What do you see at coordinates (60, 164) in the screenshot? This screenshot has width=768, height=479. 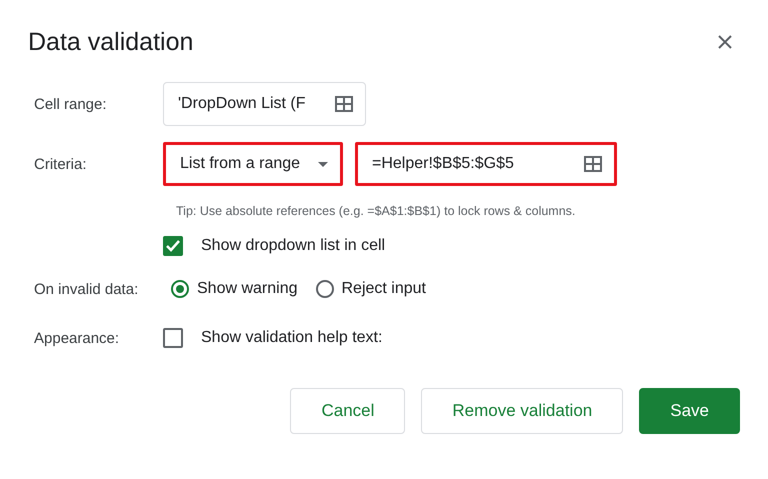 I see `field-label: Criteria:` at bounding box center [60, 164].